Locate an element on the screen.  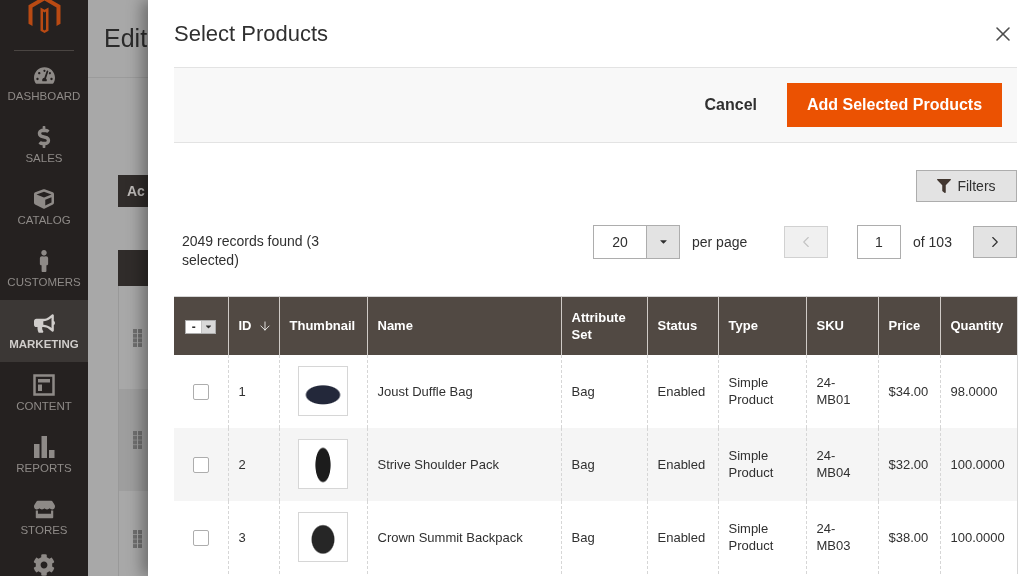
sidebar-item: CONTENT is located at coordinates (44, 393).